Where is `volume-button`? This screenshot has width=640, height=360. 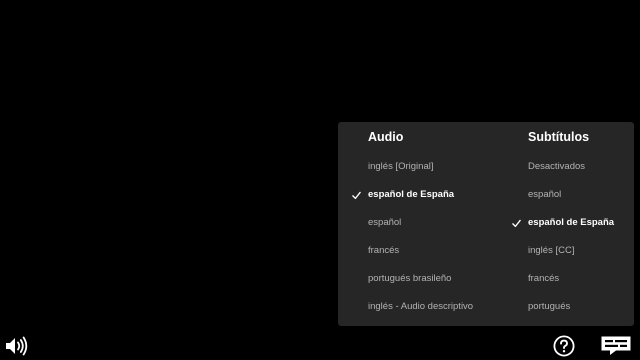
volume-button is located at coordinates (17, 346).